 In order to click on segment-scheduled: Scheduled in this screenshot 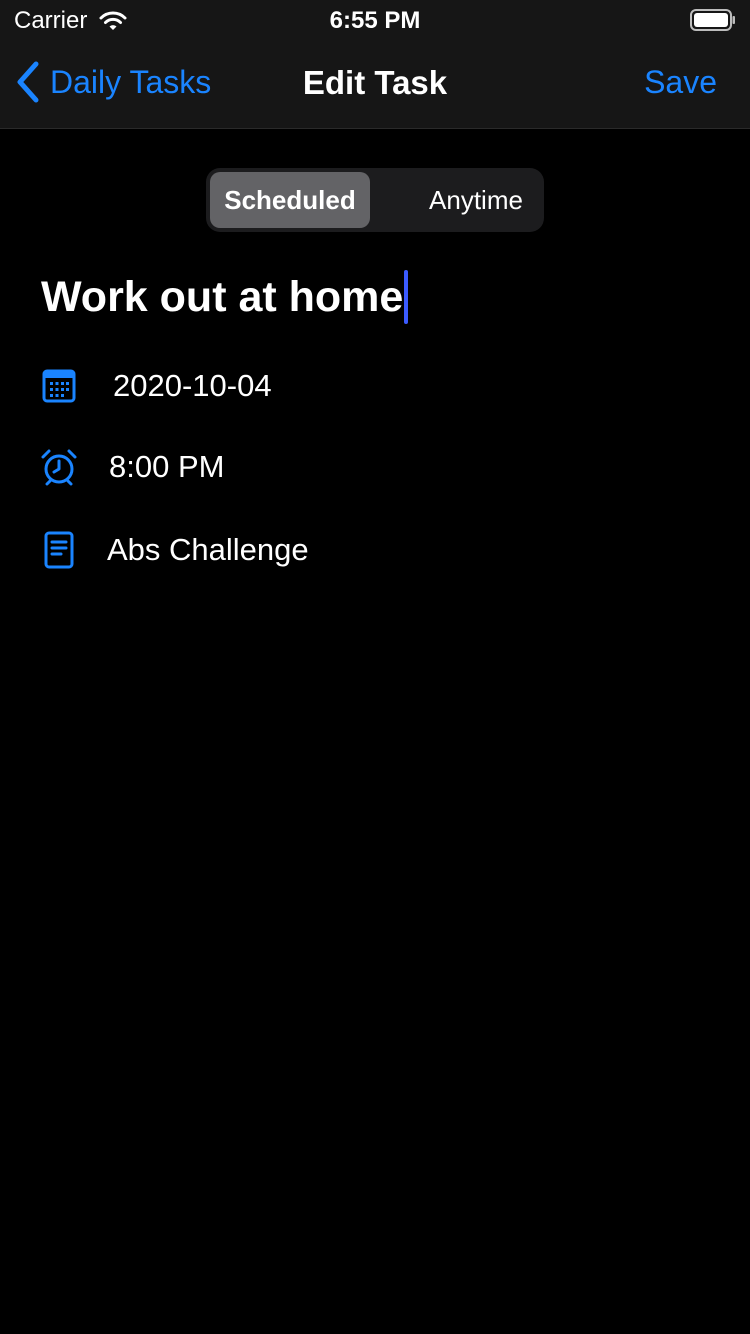, I will do `click(290, 200)`.